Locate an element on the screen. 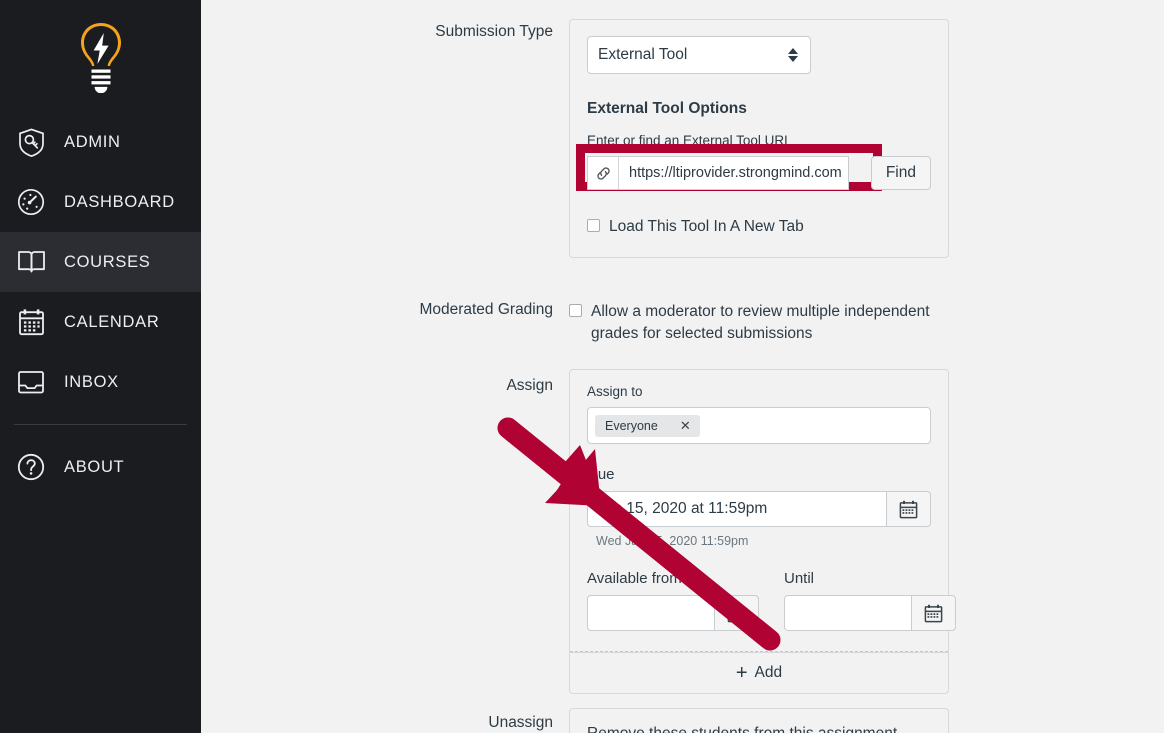 This screenshot has height=733, width=1164. plus-icon: + is located at coordinates (741, 673).